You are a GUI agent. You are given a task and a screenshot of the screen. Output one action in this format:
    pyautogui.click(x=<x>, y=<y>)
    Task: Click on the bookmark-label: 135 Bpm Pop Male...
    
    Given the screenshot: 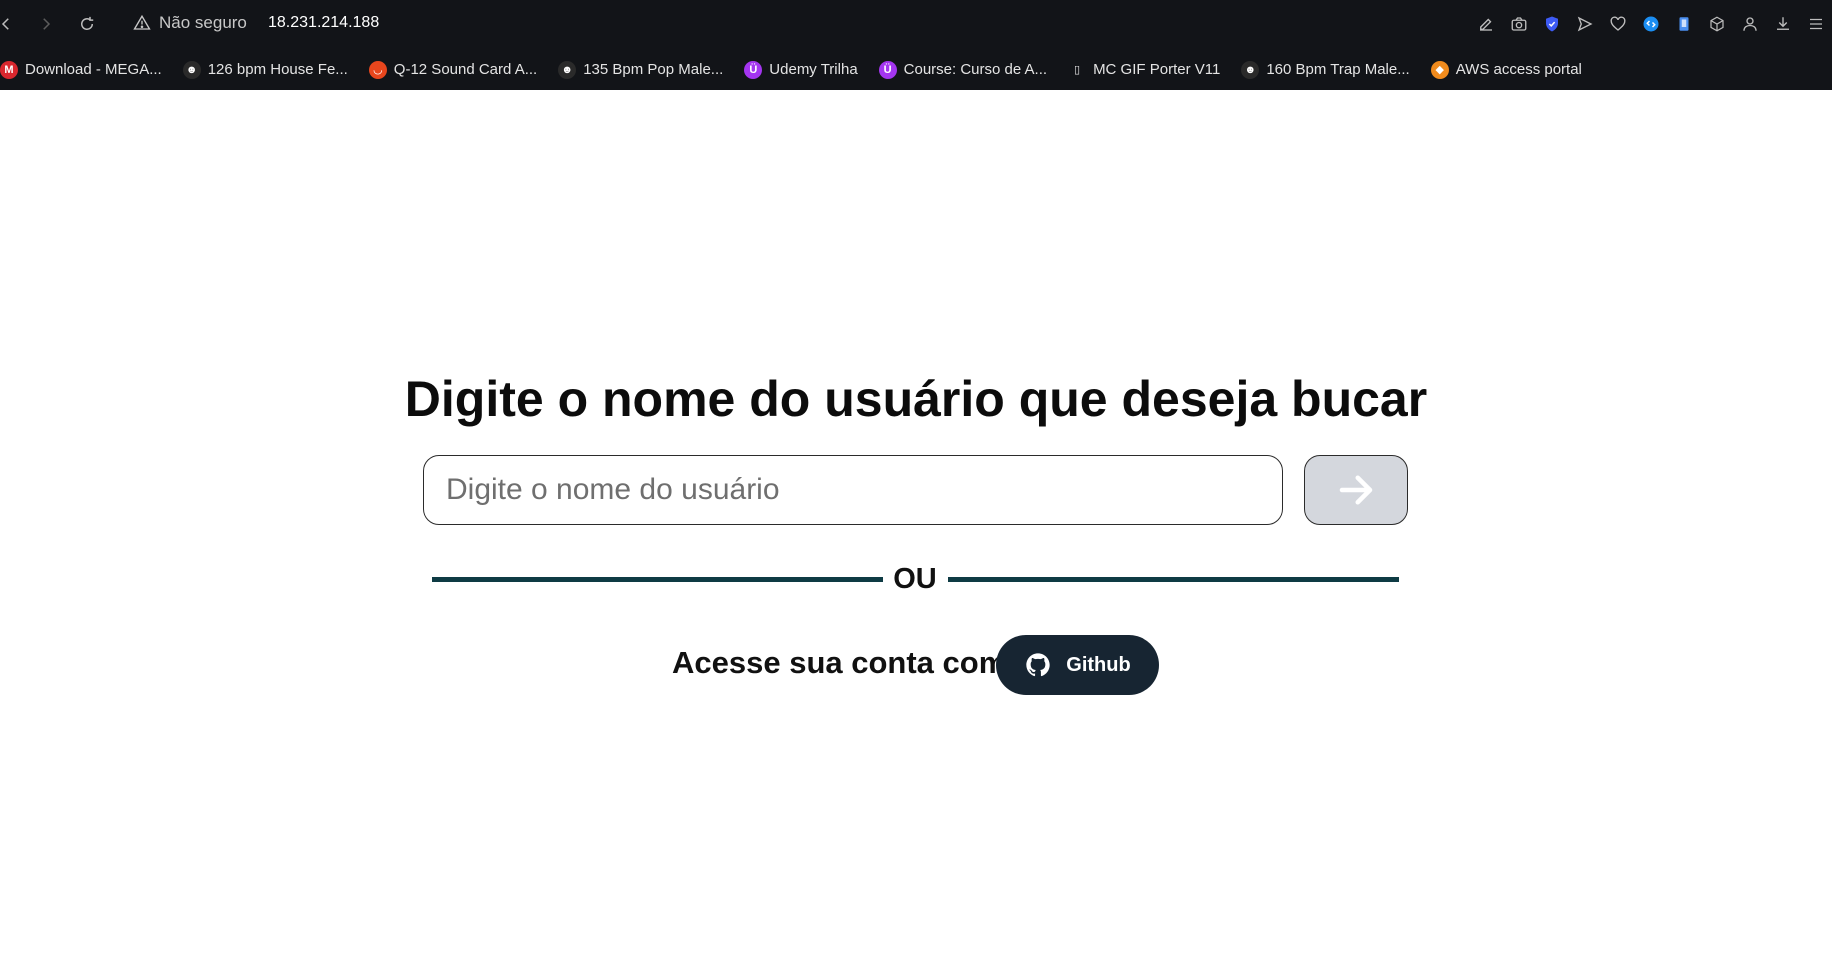 What is the action you would take?
    pyautogui.click(x=653, y=69)
    